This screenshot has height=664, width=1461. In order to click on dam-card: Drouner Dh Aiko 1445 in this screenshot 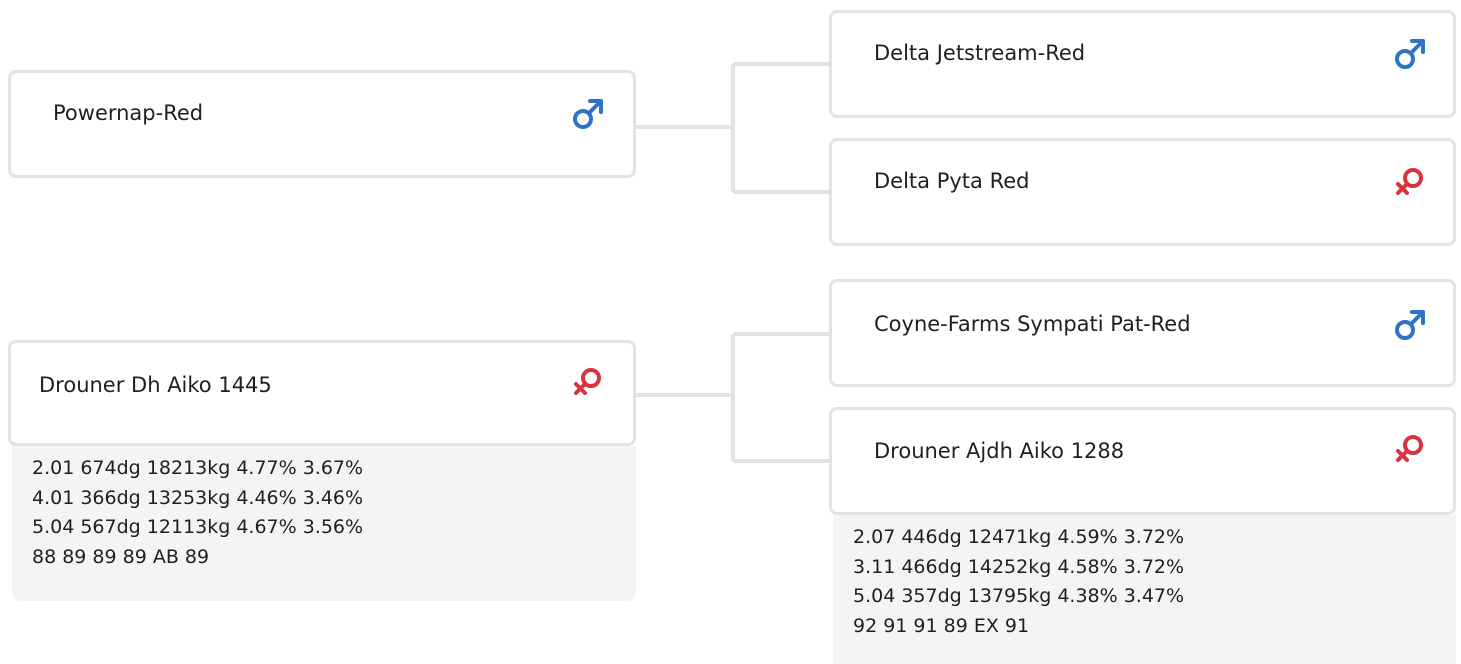, I will do `click(322, 393)`.